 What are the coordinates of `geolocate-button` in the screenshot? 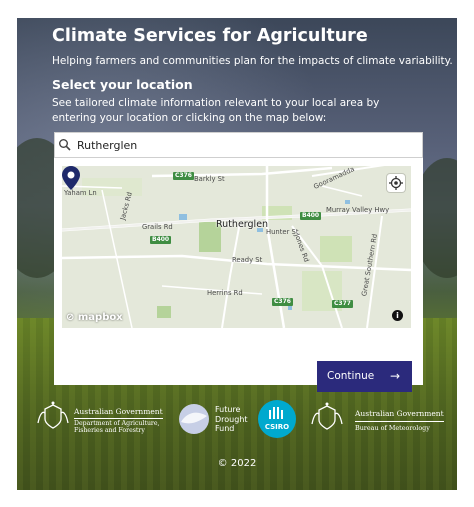 It's located at (396, 183).